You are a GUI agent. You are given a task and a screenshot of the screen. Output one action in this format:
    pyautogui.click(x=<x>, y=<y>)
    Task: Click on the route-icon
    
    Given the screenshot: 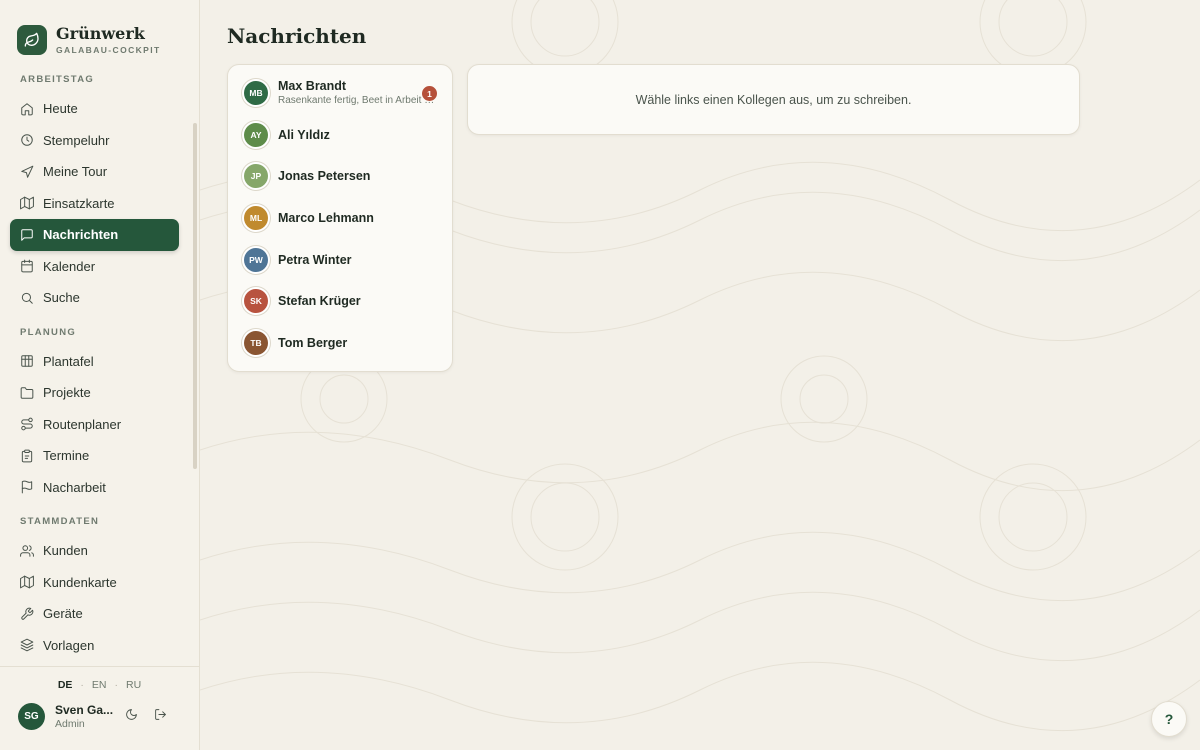 What is the action you would take?
    pyautogui.click(x=27, y=424)
    